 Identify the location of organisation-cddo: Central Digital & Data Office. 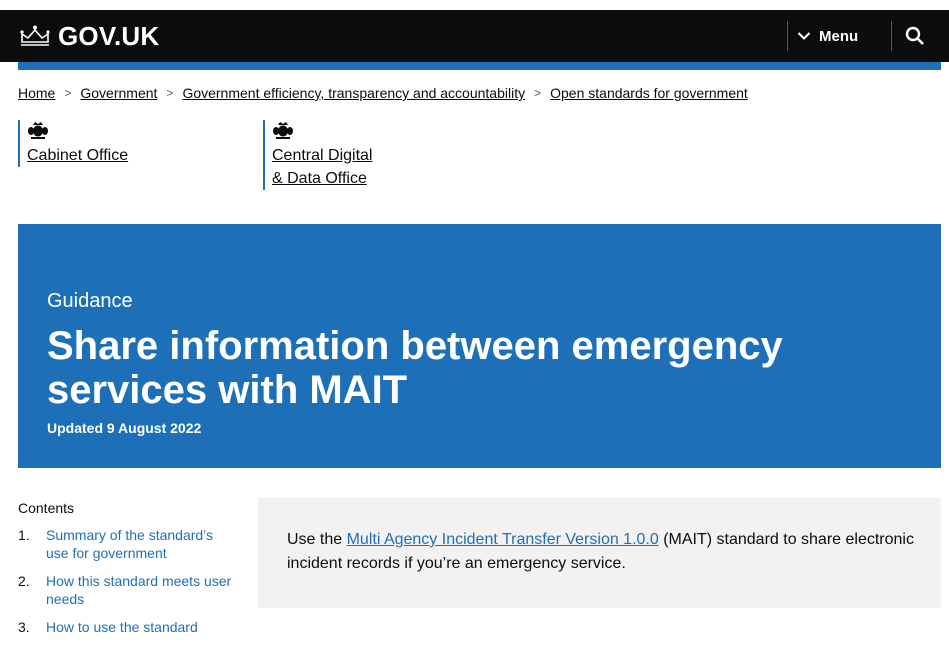
(317, 155).